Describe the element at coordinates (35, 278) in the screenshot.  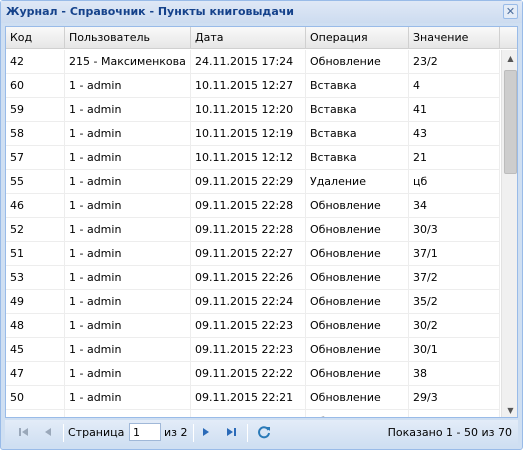
I see `cell-code: 53` at that location.